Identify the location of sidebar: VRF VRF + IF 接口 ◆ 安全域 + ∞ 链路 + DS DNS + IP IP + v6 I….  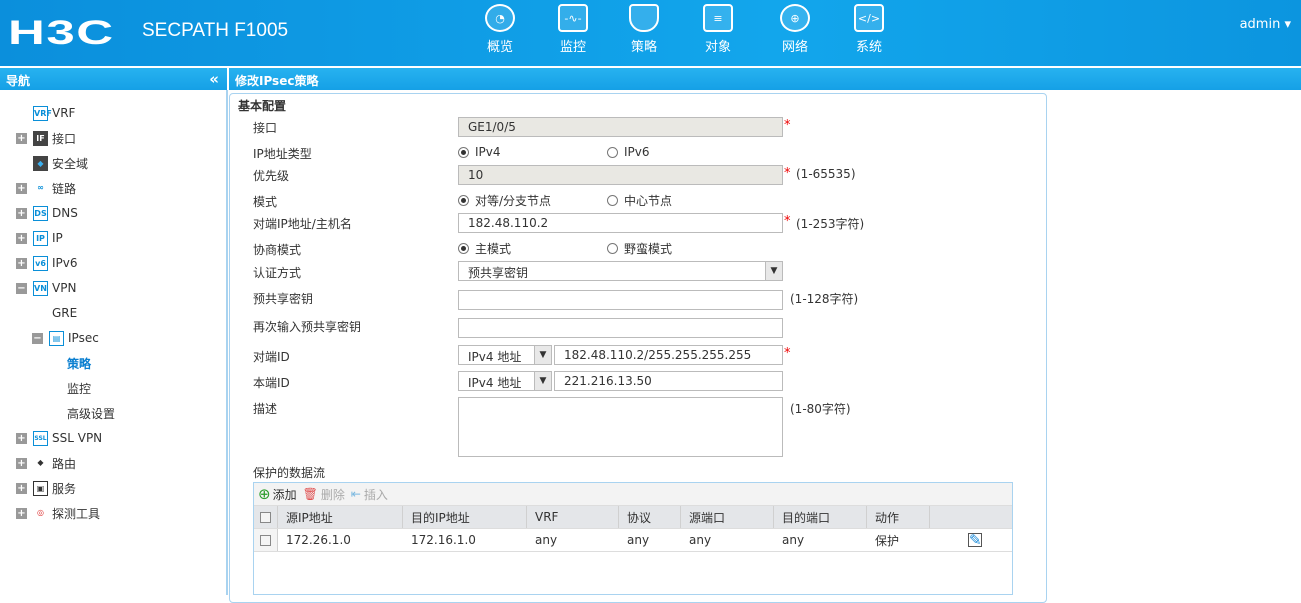
(114, 342).